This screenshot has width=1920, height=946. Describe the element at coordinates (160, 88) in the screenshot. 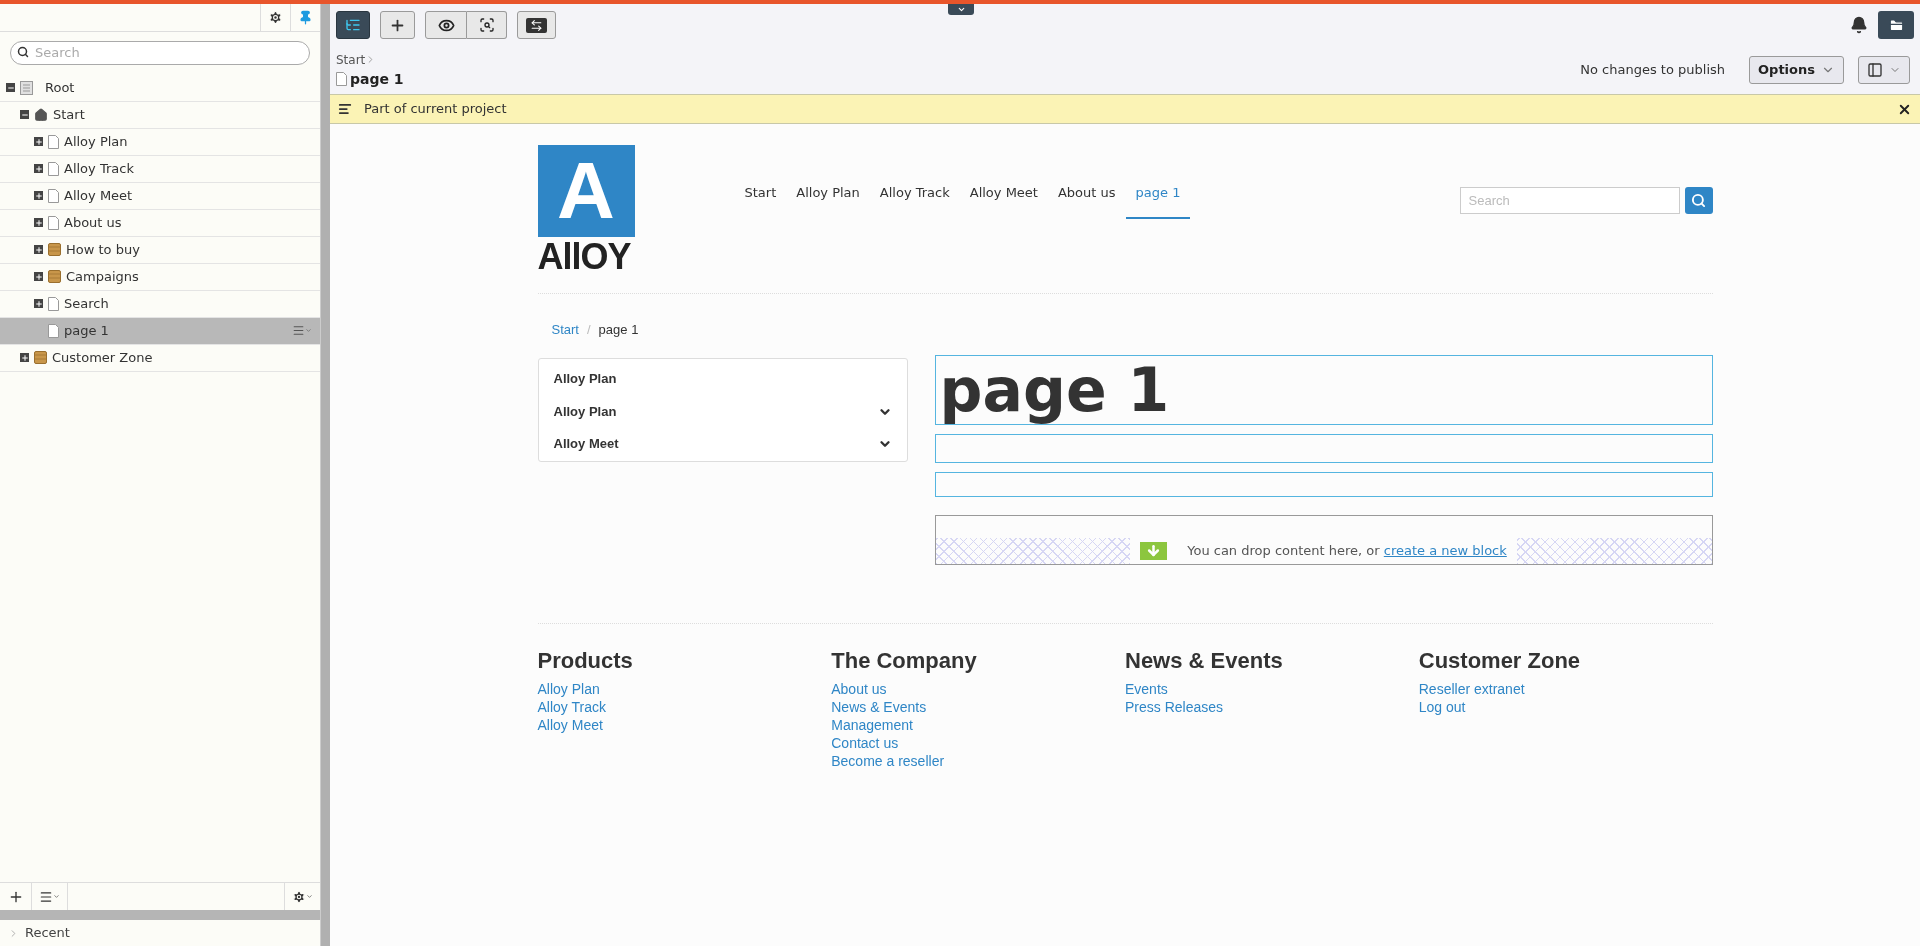

I see `tree-item: Root` at that location.